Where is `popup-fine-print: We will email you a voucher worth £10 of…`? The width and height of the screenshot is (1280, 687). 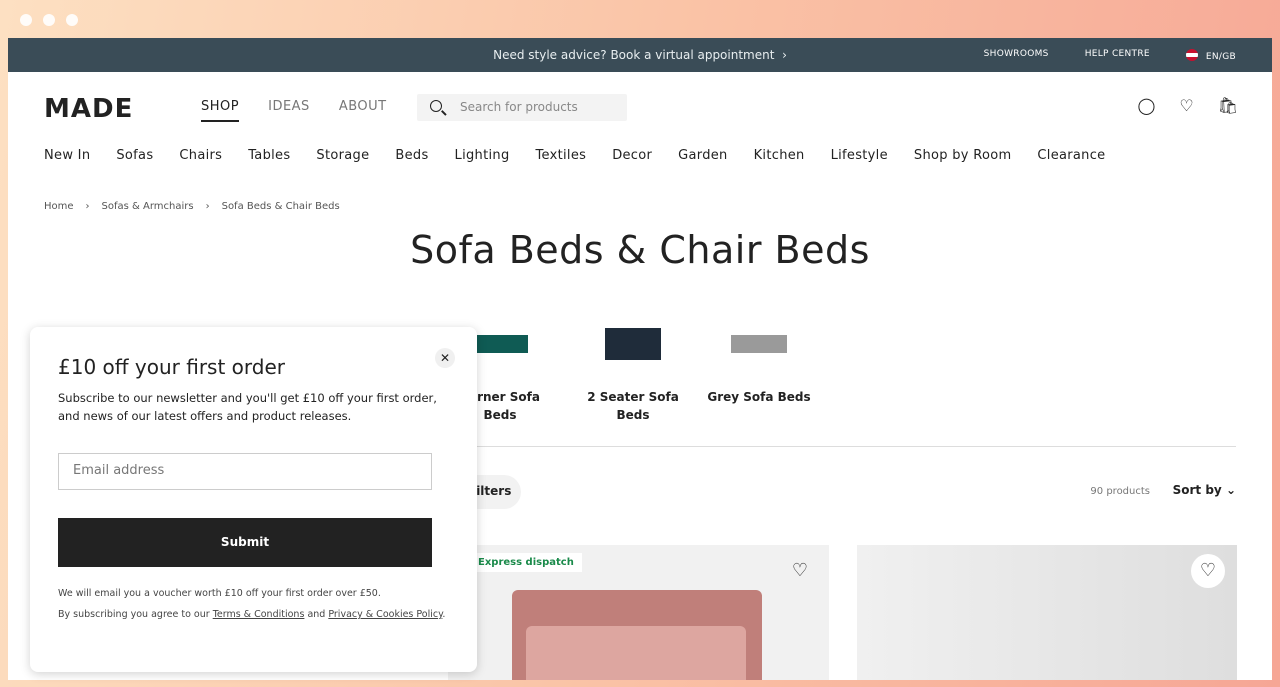
popup-fine-print: We will email you a voucher worth £10 of… is located at coordinates (253, 604).